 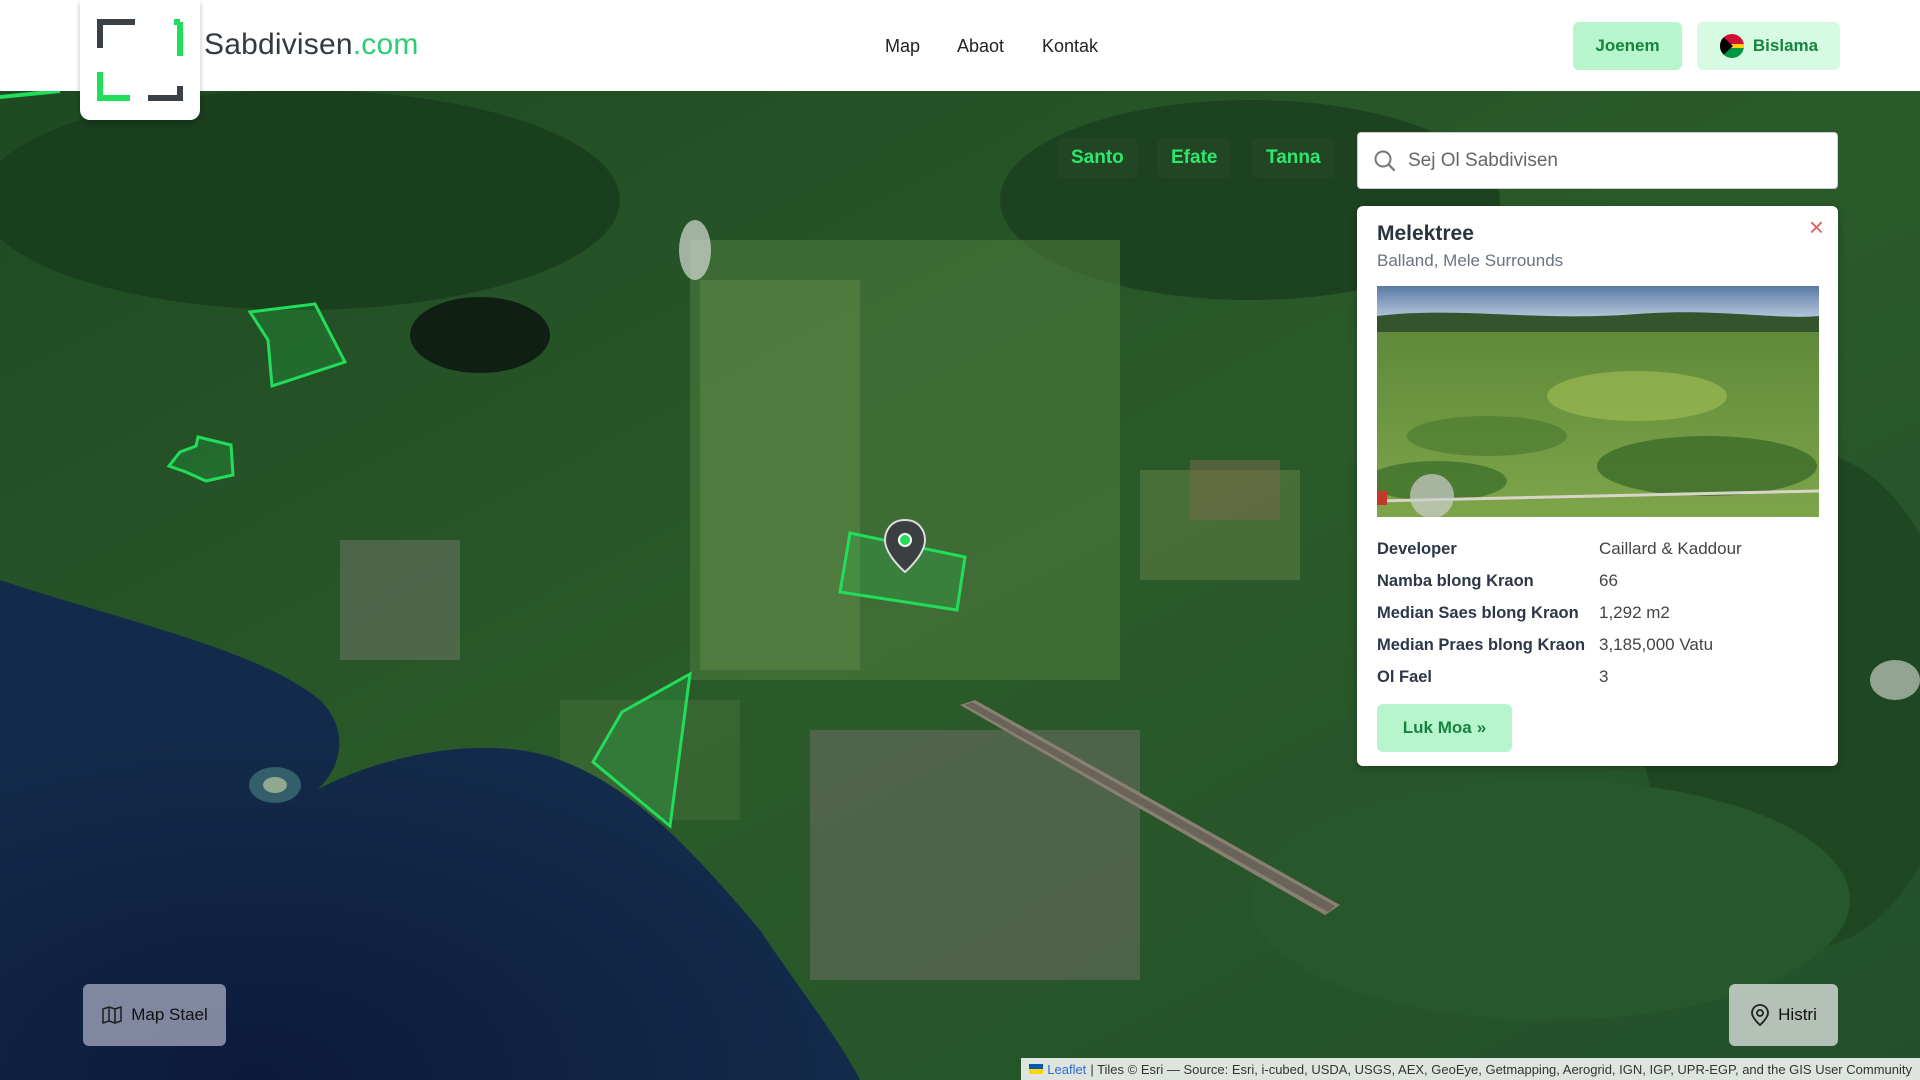 I want to click on island-santo-label: Santo, so click(x=1097, y=157).